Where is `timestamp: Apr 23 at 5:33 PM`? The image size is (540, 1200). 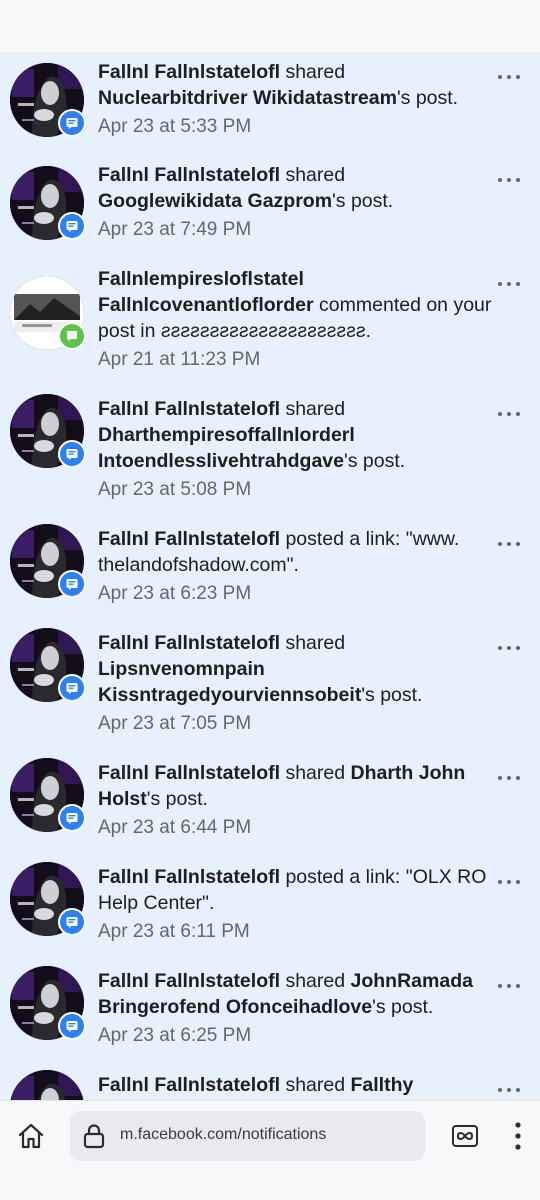 timestamp: Apr 23 at 5:33 PM is located at coordinates (175, 126).